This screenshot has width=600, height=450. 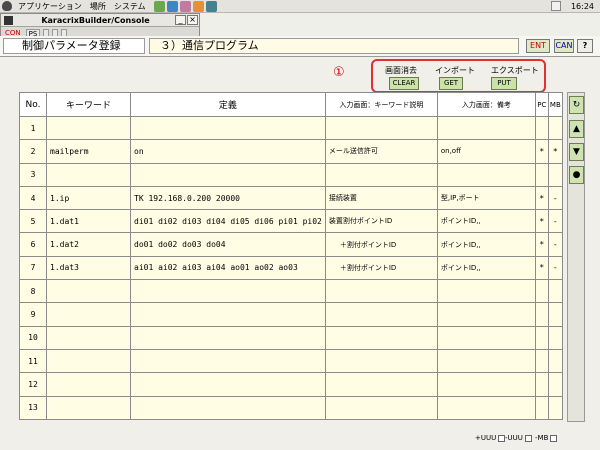 What do you see at coordinates (490, 438) in the screenshot?
I see `plus-uuu-option: +UUU` at bounding box center [490, 438].